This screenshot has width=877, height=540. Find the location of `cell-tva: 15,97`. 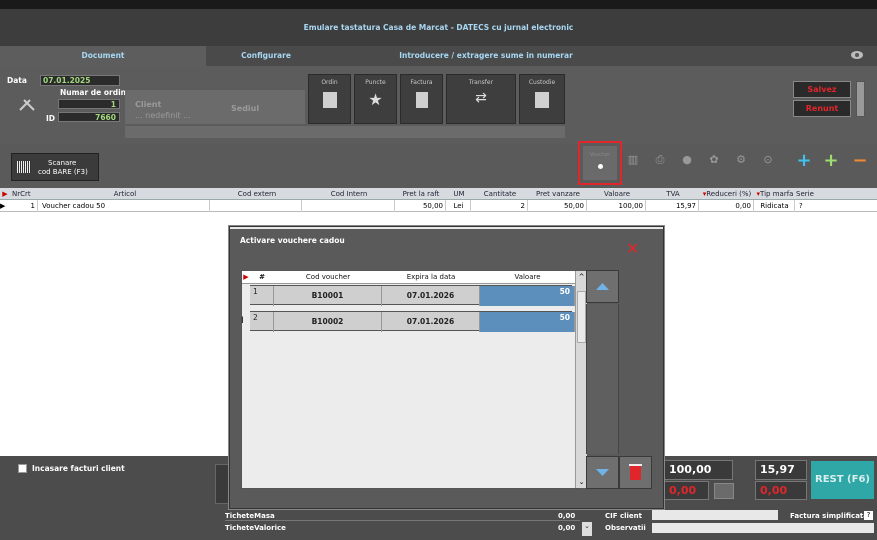

cell-tva: 15,97 is located at coordinates (673, 206).